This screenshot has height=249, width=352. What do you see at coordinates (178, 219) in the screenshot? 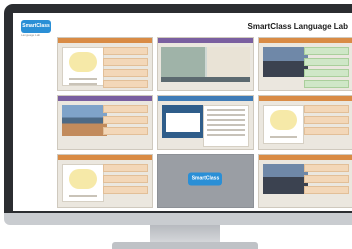
I see `monitor-chin` at bounding box center [178, 219].